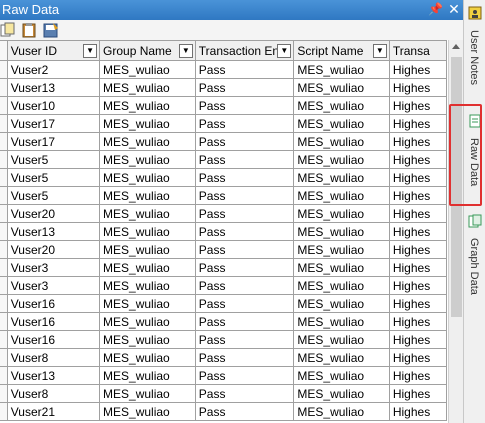 The image size is (485, 423). What do you see at coordinates (244, 50) in the screenshot?
I see `column-header-transaction-end: Transaction End ▼` at bounding box center [244, 50].